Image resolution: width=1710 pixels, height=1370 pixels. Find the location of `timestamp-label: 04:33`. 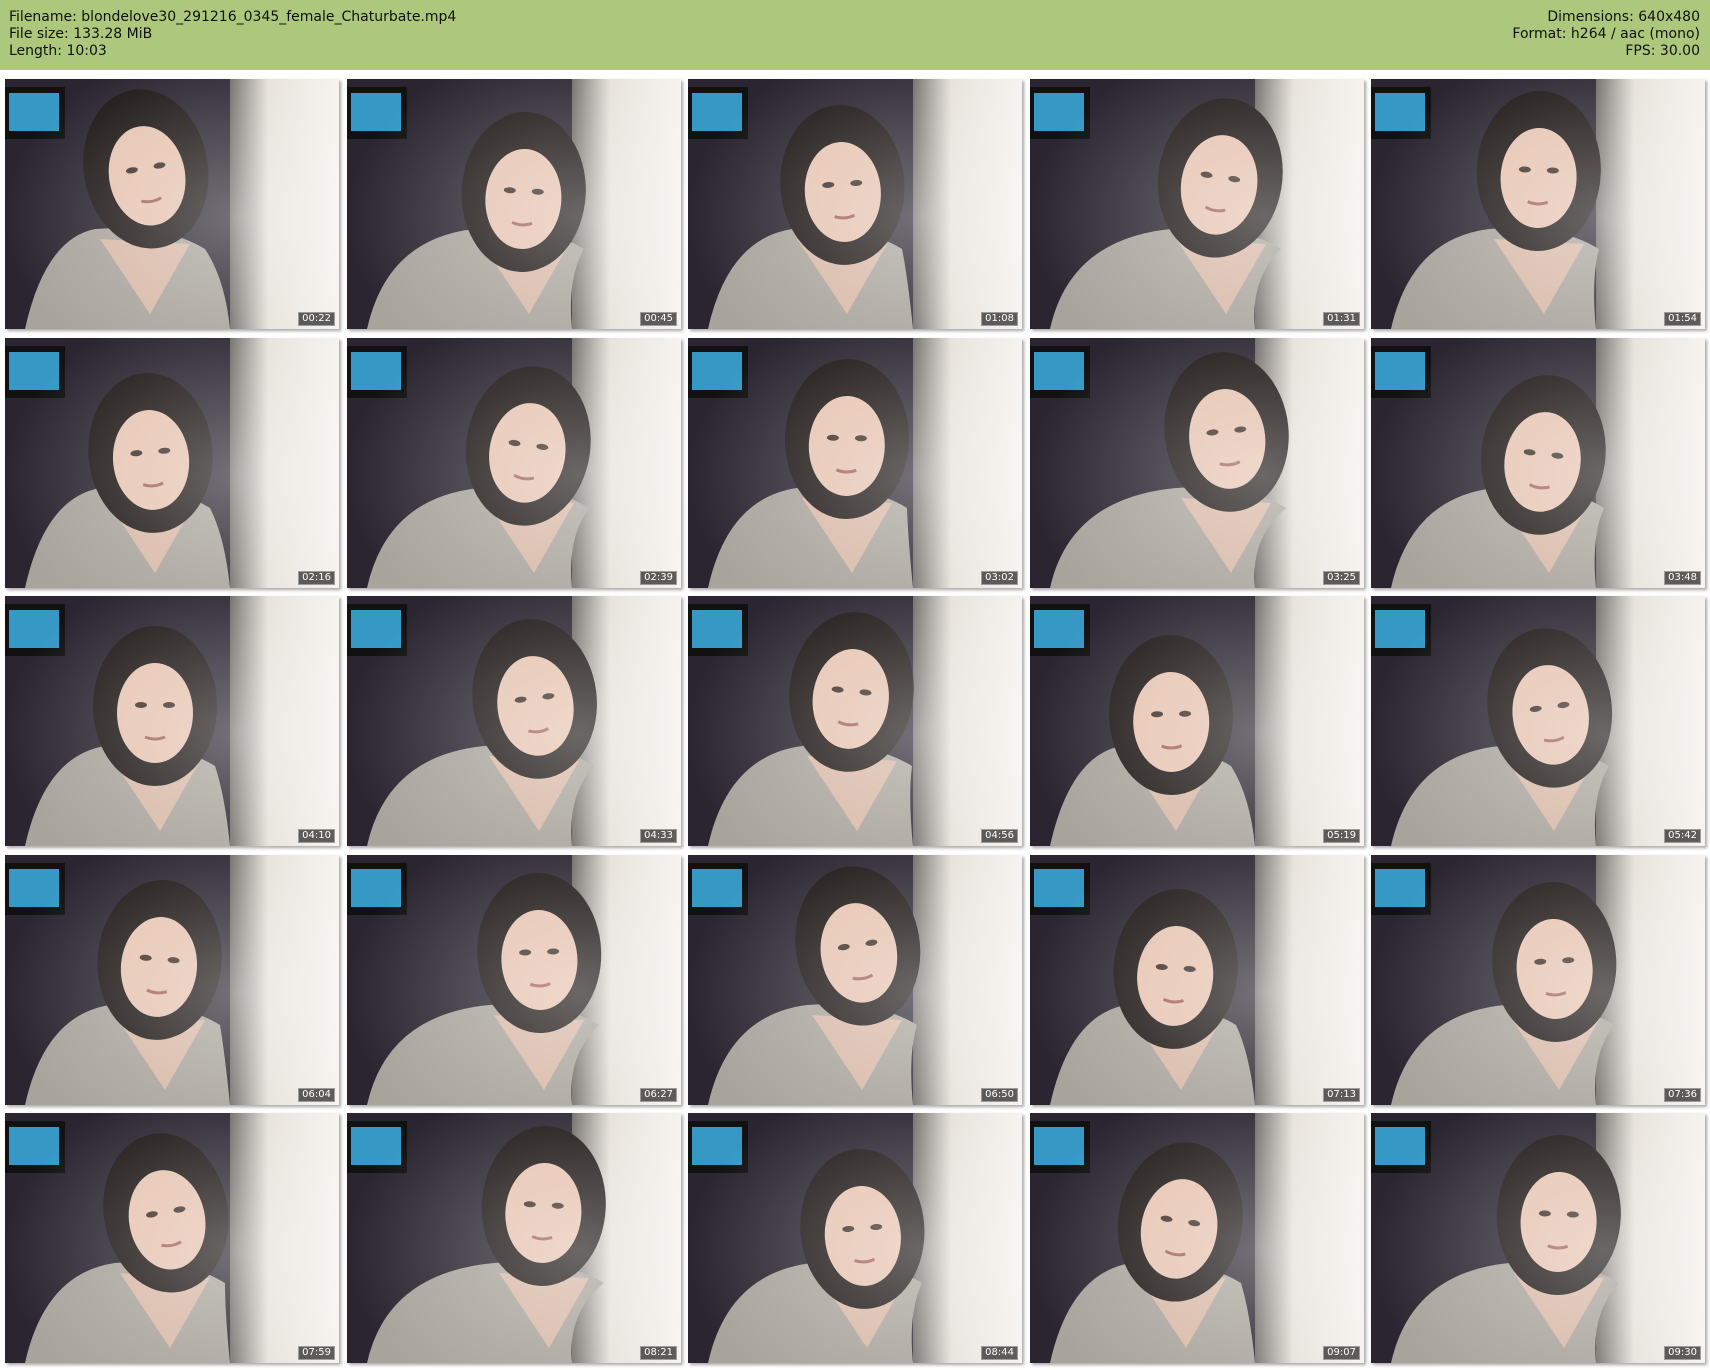

timestamp-label: 04:33 is located at coordinates (658, 836).